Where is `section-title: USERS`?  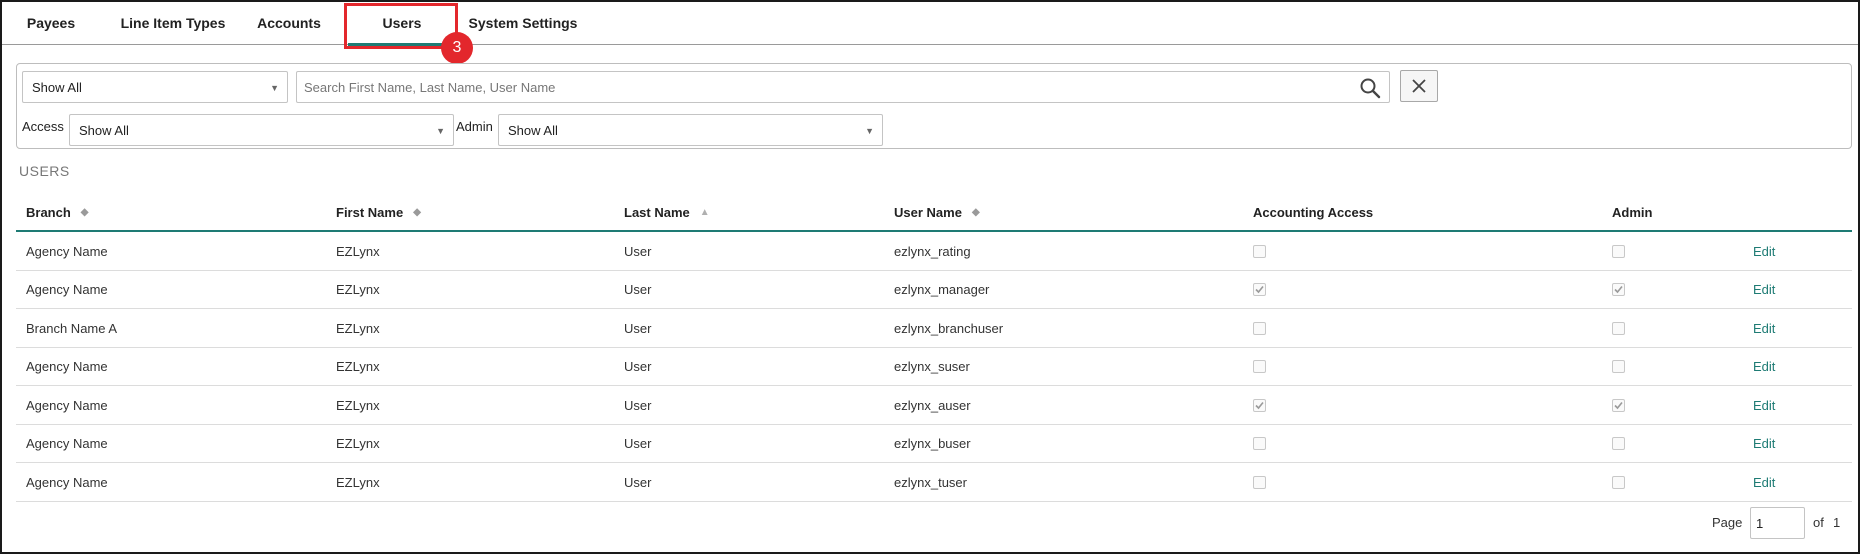 section-title: USERS is located at coordinates (44, 171).